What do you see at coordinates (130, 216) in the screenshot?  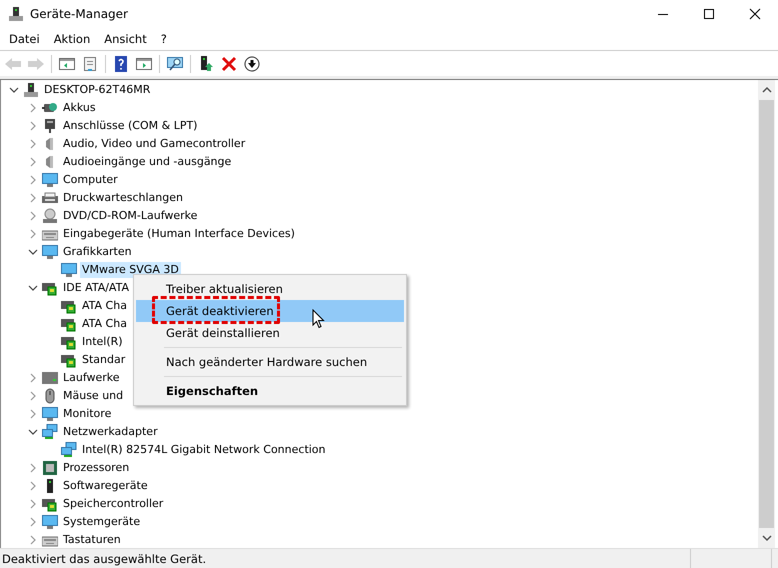 I see `tree-item: DVD/CD-ROM-Laufwerke` at bounding box center [130, 216].